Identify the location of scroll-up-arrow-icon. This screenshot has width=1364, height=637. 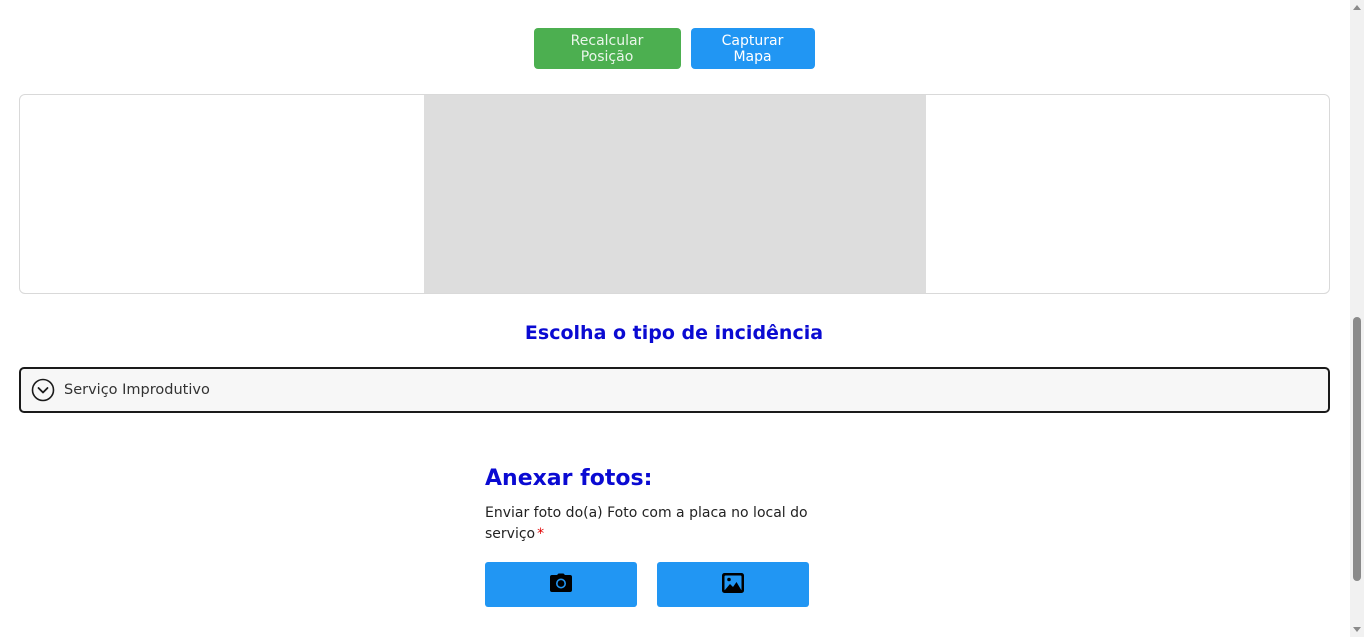
(1357, 7).